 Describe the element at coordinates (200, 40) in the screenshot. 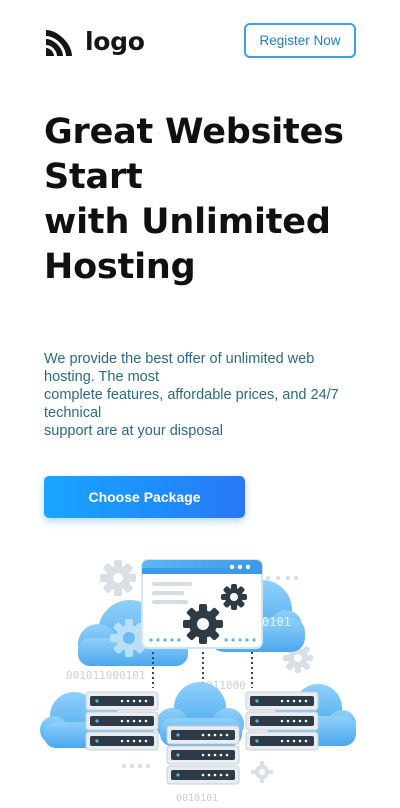

I see `site-header: logo Register Now` at that location.